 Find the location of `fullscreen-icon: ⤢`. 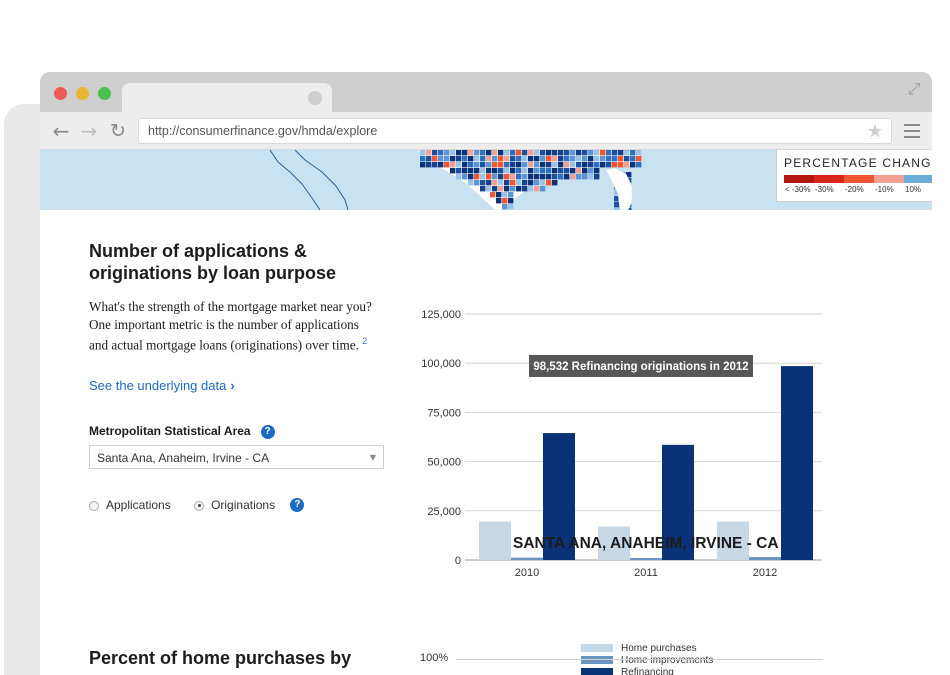

fullscreen-icon: ⤢ is located at coordinates (914, 90).